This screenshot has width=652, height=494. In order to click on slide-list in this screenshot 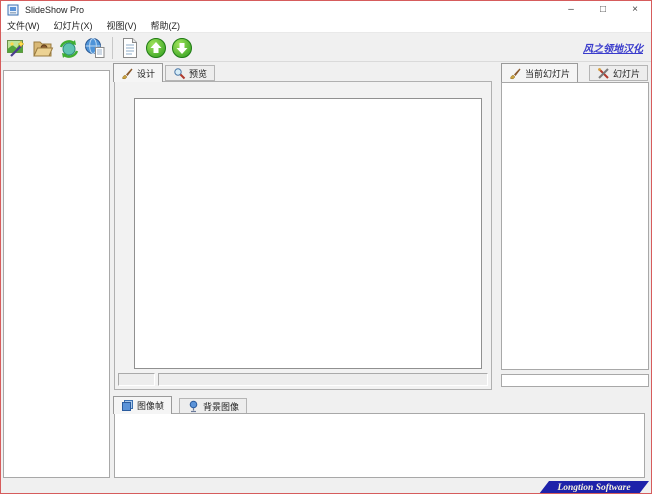, I will do `click(56, 274)`.